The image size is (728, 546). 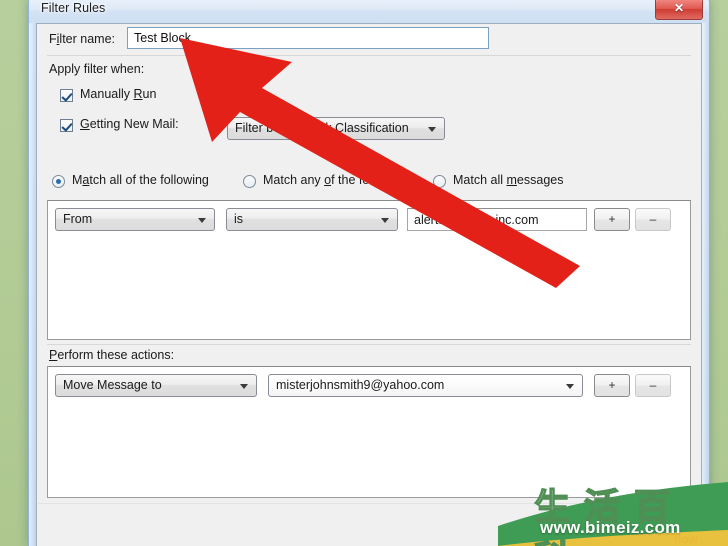 I want to click on radio-label-match-any-following: Match any of the following, so click(x=335, y=180).